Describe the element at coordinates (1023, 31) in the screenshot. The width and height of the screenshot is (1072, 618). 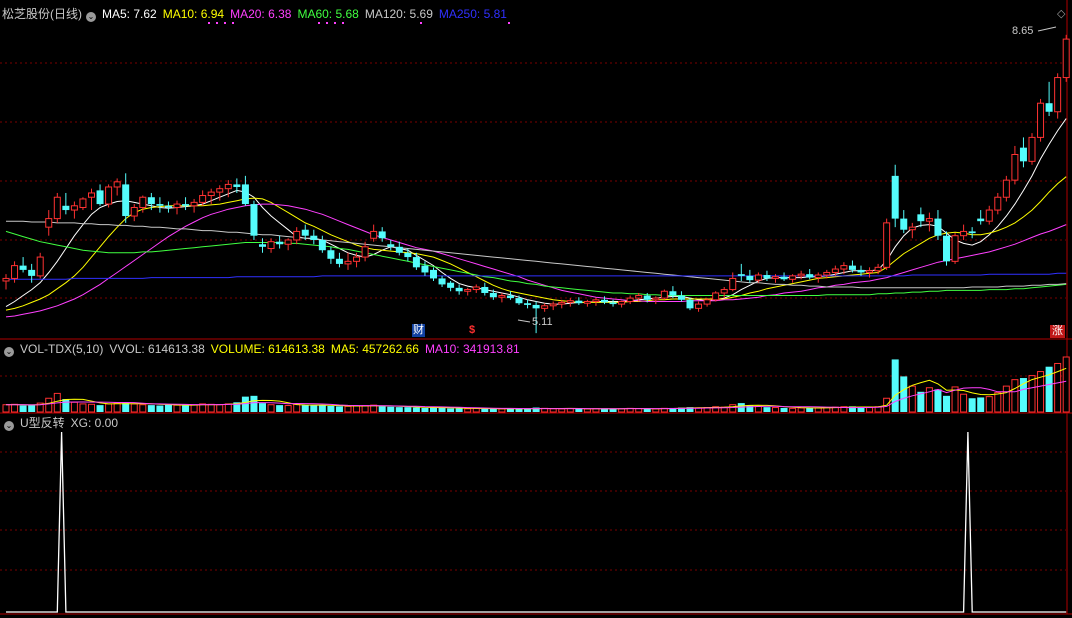
I see `high-price-label: 8.65` at that location.